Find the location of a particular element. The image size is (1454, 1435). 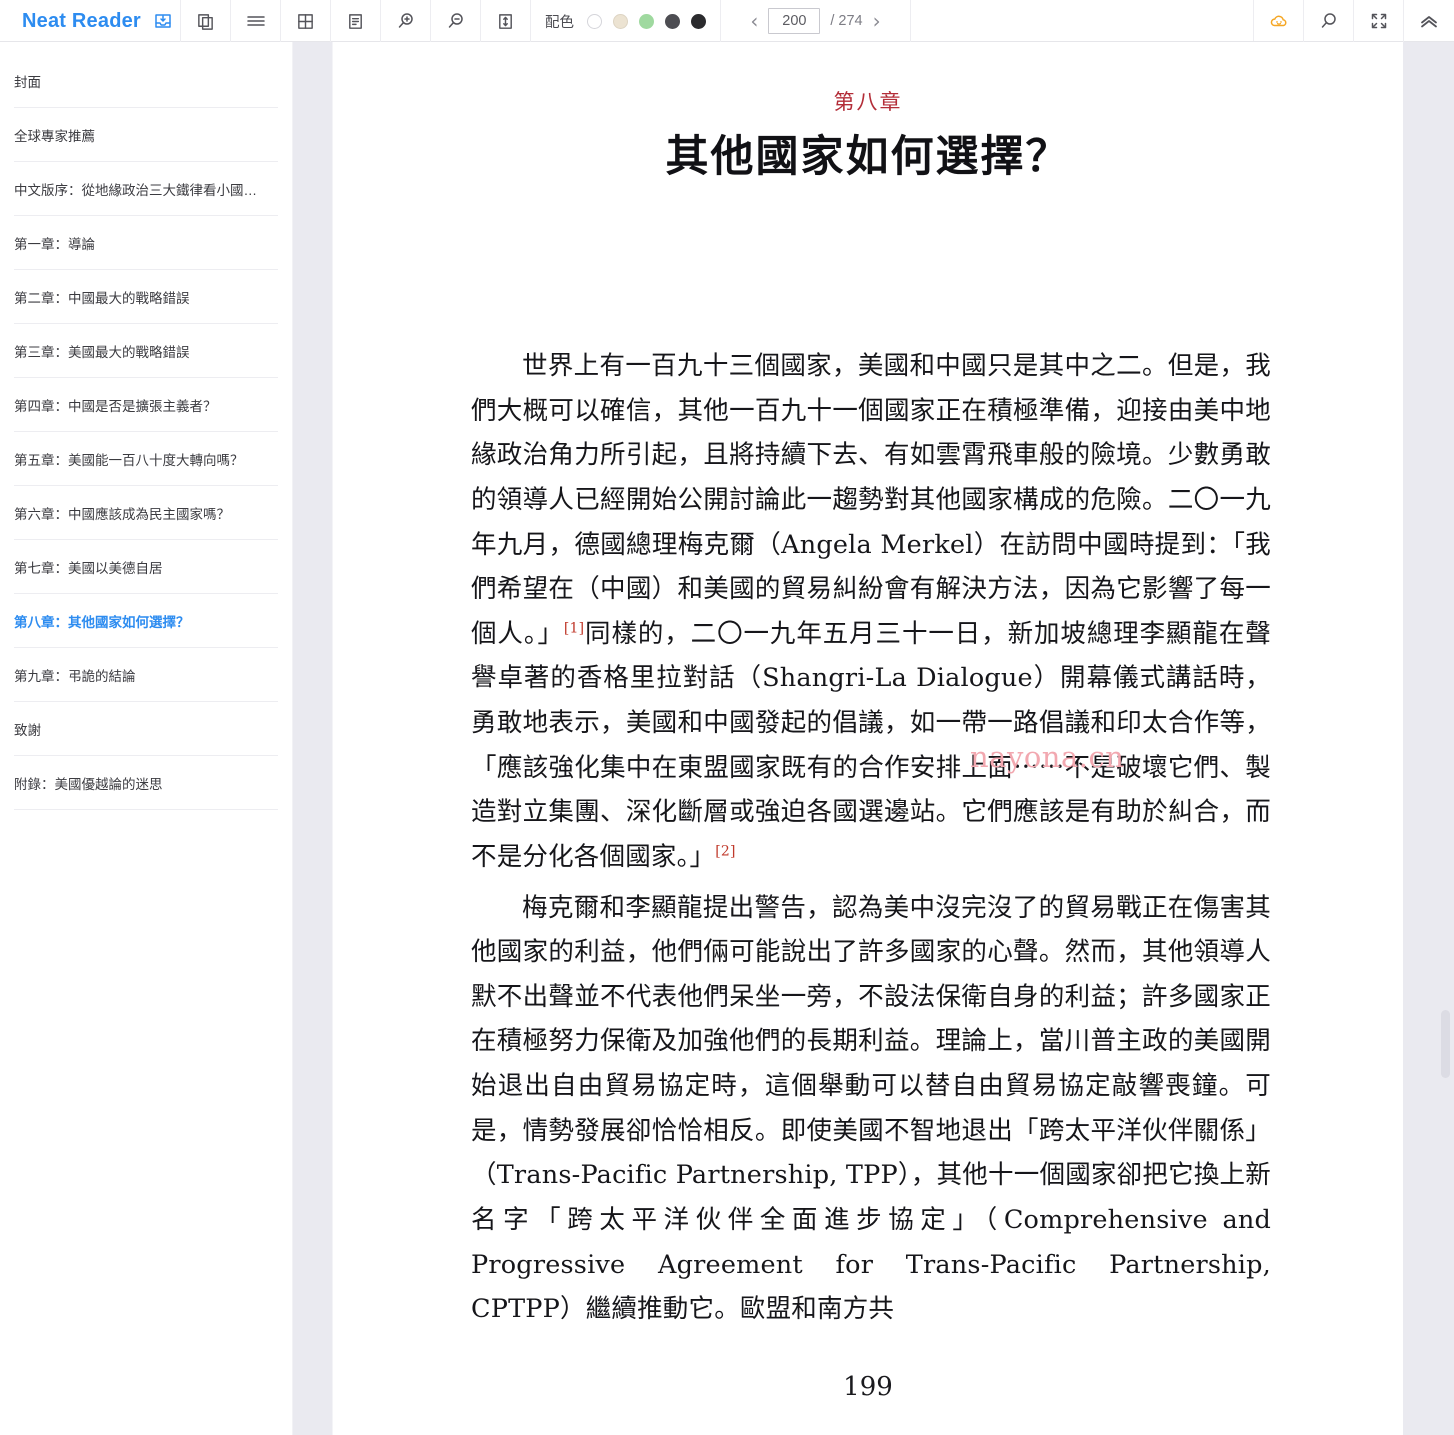

zoom-in-icon is located at coordinates (406, 21).